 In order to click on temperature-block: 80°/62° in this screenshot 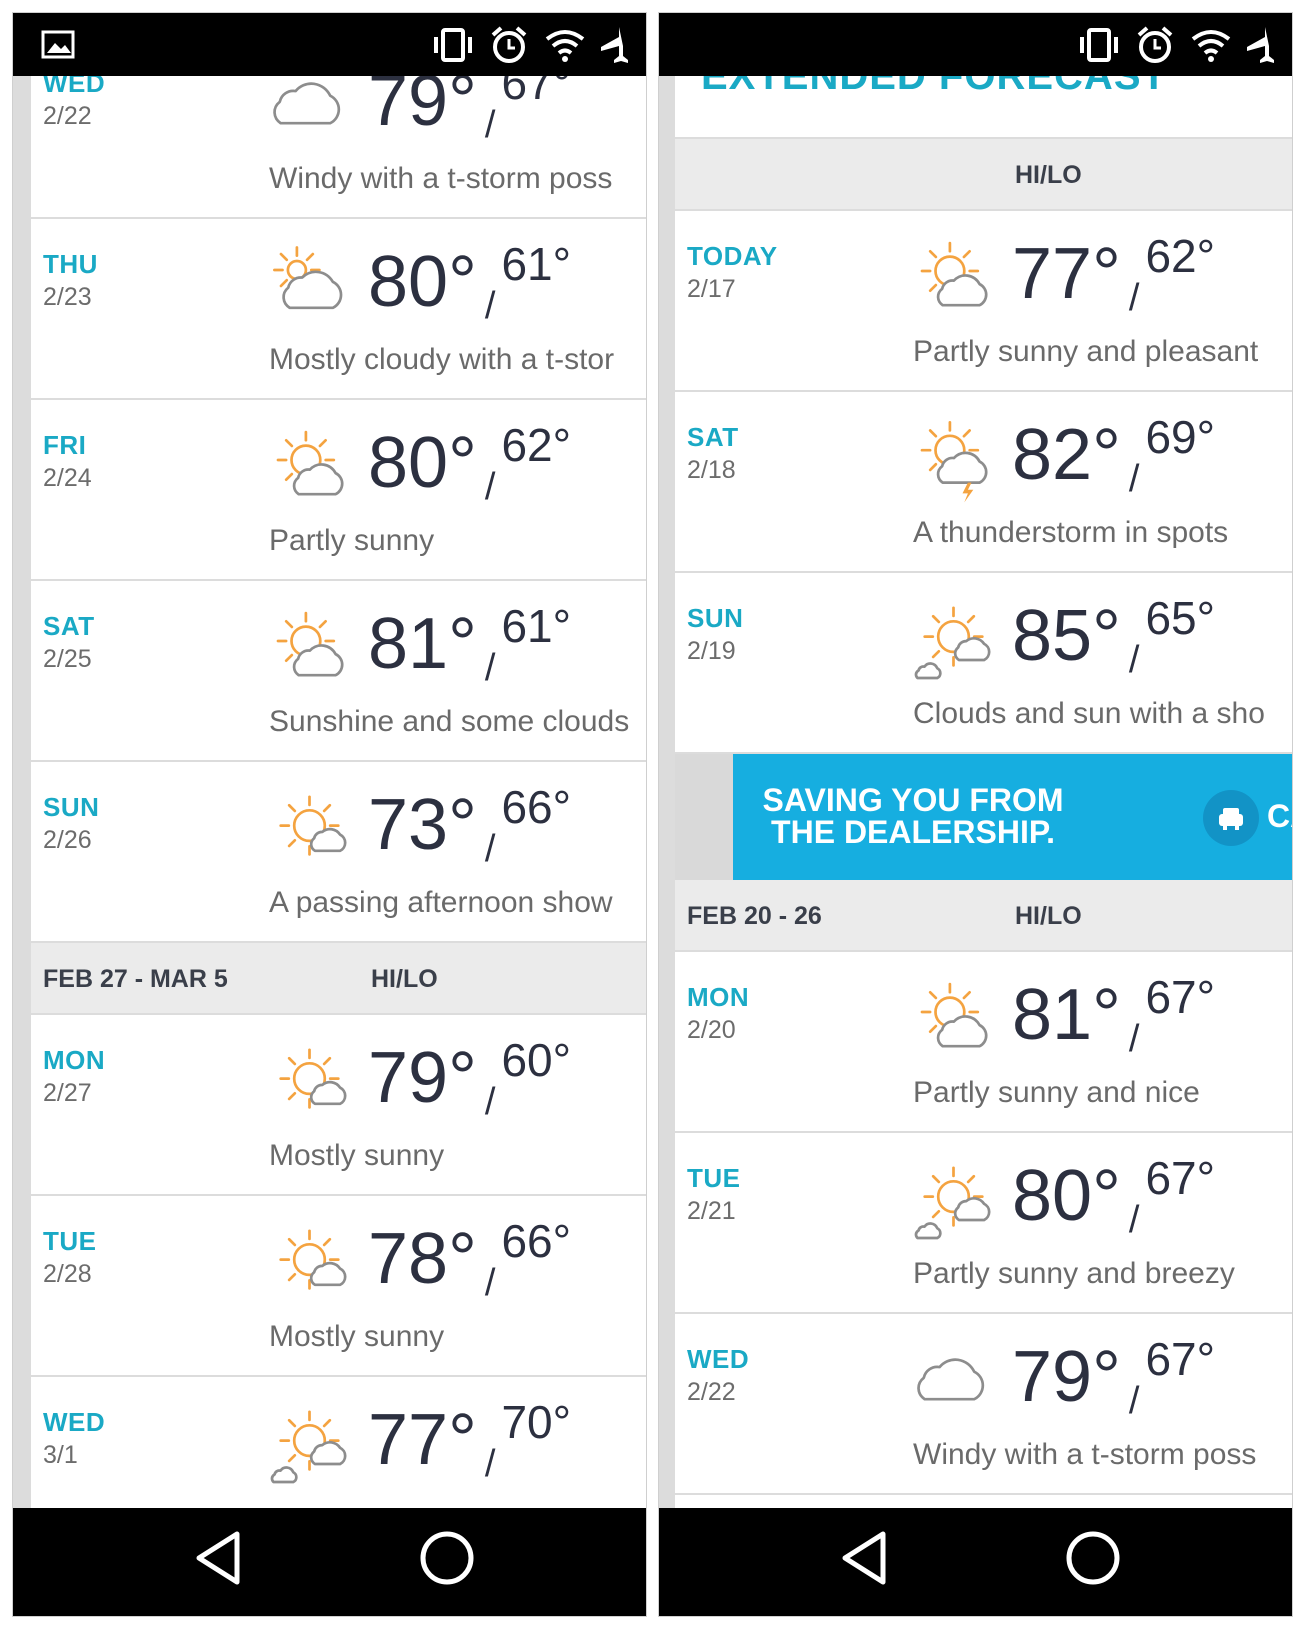, I will do `click(469, 463)`.